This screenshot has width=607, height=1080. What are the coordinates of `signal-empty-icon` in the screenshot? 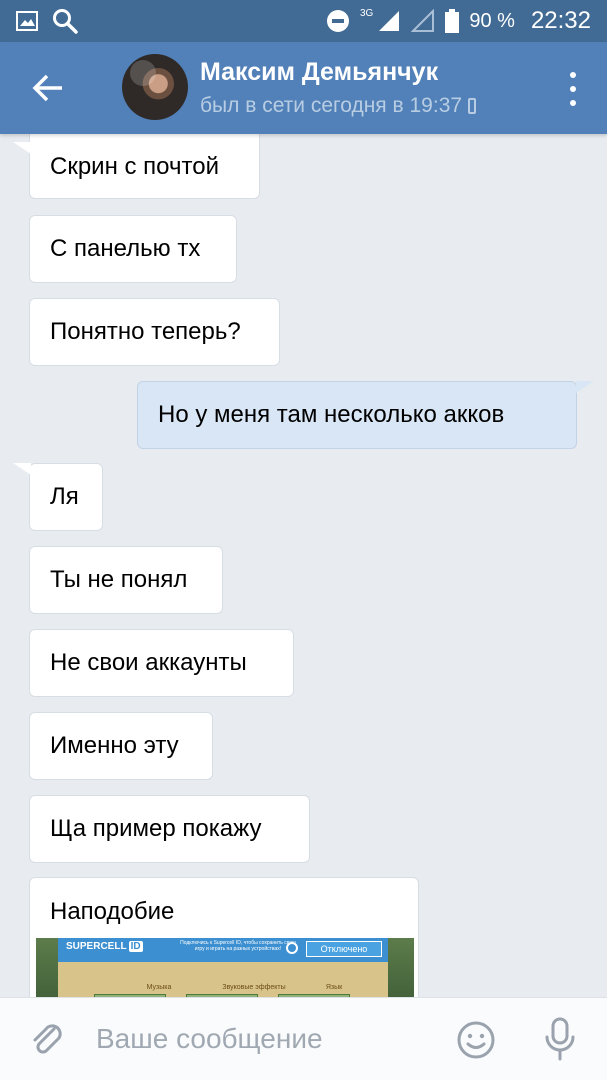 It's located at (423, 20).